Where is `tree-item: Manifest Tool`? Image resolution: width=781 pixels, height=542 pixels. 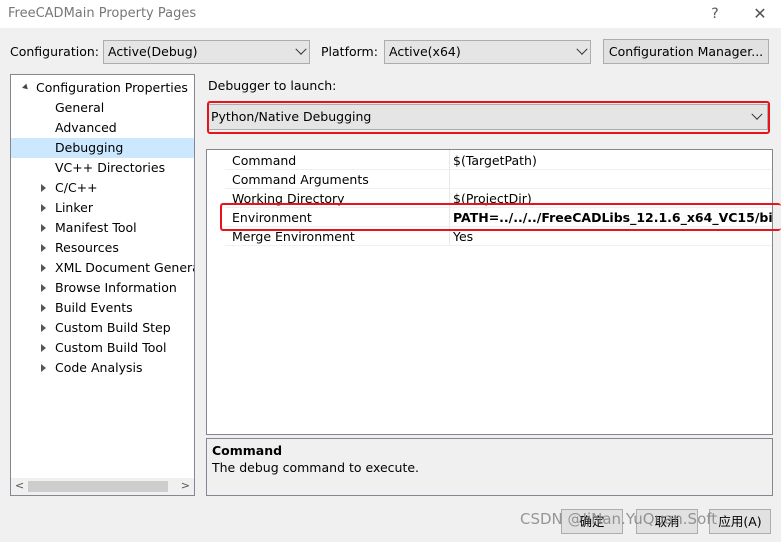 tree-item: Manifest Tool is located at coordinates (102, 228).